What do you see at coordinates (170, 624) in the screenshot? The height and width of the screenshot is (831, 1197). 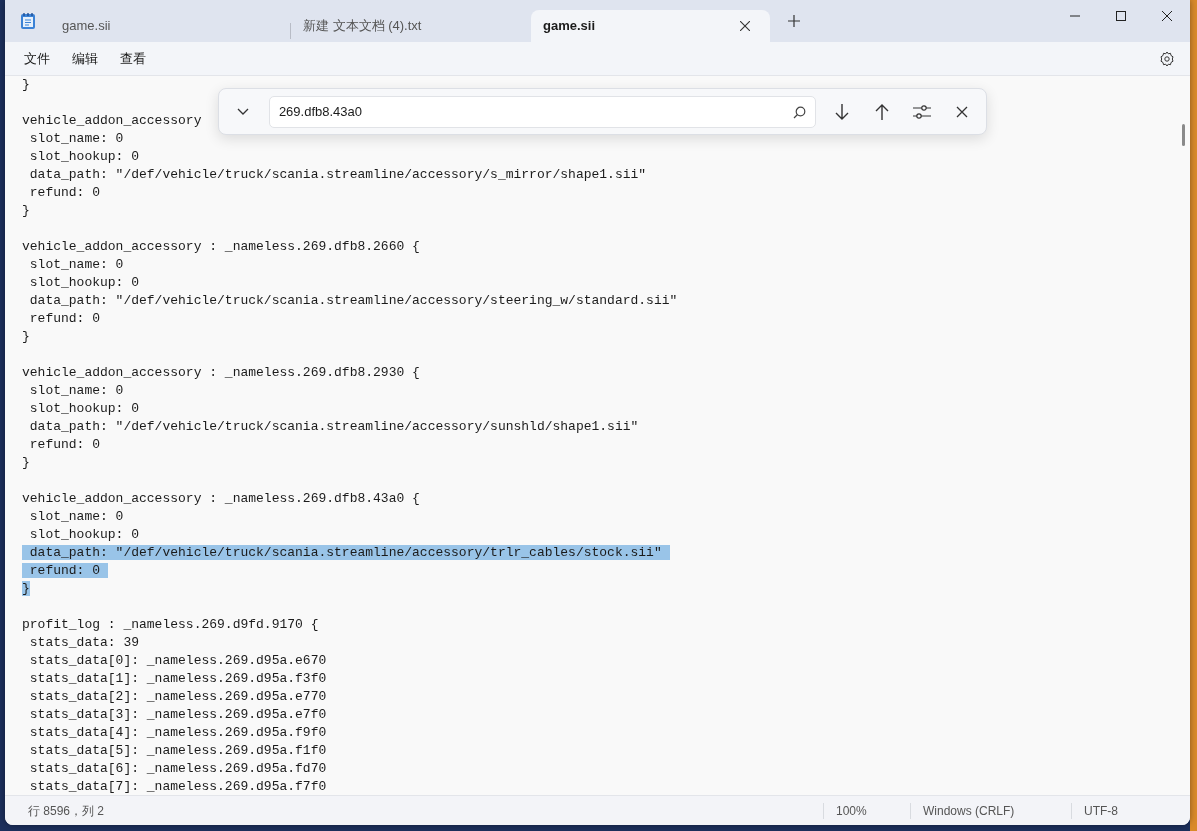 I see `code-line: profit_log : _nameless.269.d9fd.9170 {` at bounding box center [170, 624].